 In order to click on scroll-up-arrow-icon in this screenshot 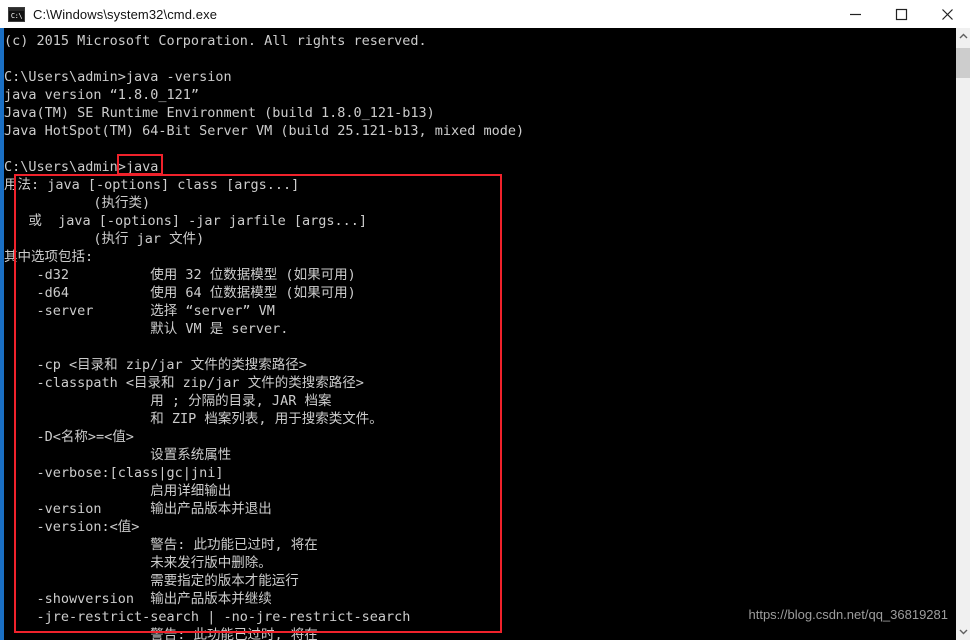, I will do `click(963, 36)`.